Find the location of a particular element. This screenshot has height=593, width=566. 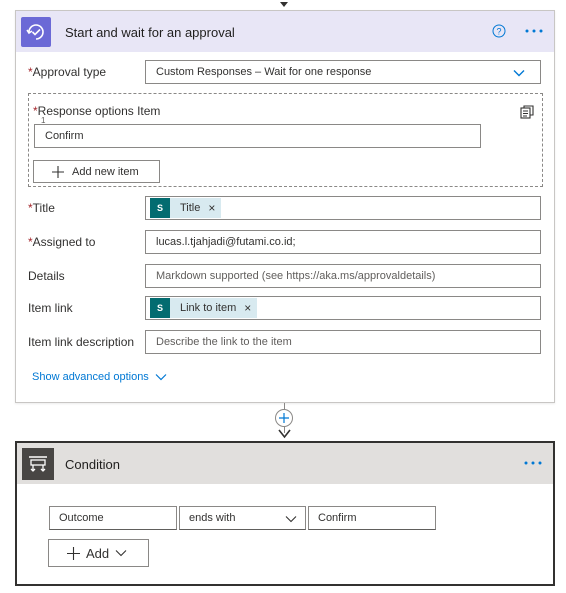

assigned-to-label: *Assigned to is located at coordinates (62, 242).